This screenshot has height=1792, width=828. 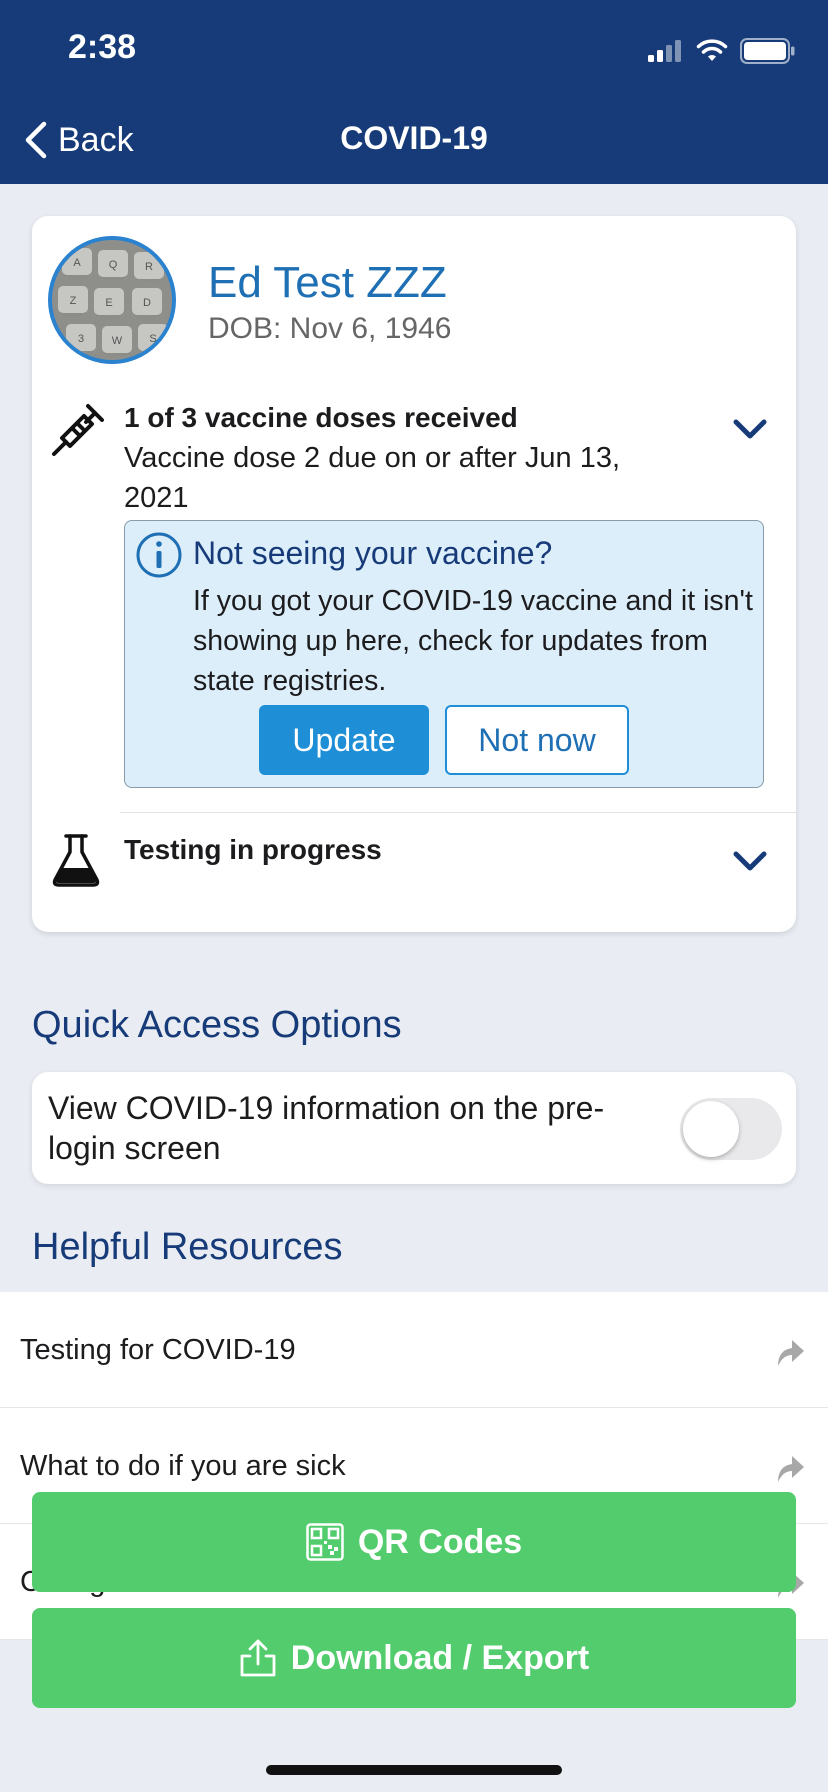 What do you see at coordinates (440, 1657) in the screenshot?
I see `download-export-label: Download / Export` at bounding box center [440, 1657].